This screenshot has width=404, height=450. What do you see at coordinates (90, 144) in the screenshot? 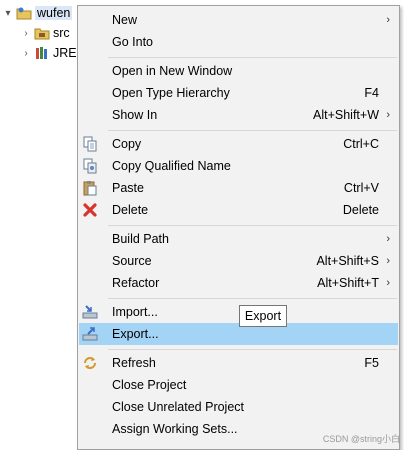
I see `copy-icon` at bounding box center [90, 144].